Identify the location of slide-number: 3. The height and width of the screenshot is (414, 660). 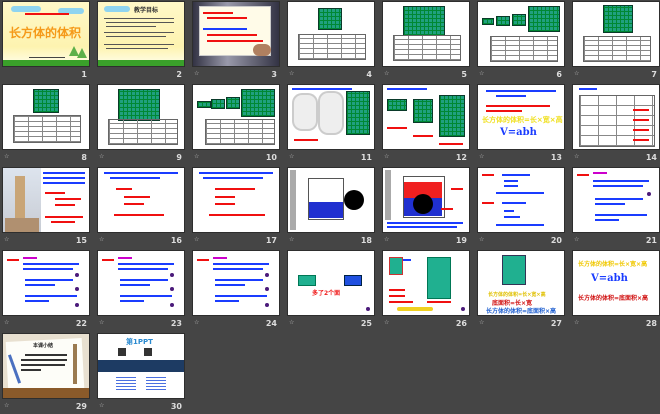
(274, 74).